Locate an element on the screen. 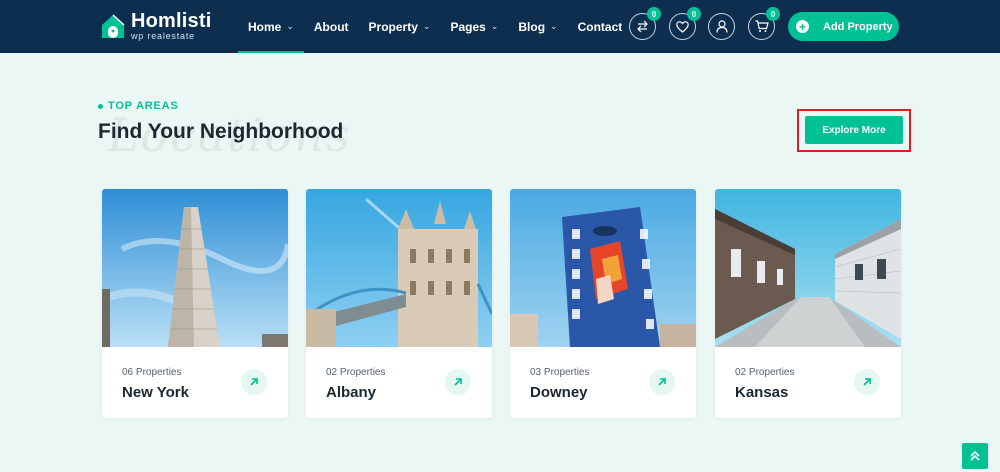 This screenshot has width=1000, height=472. nav-home: Home ⌄ is located at coordinates (271, 26).